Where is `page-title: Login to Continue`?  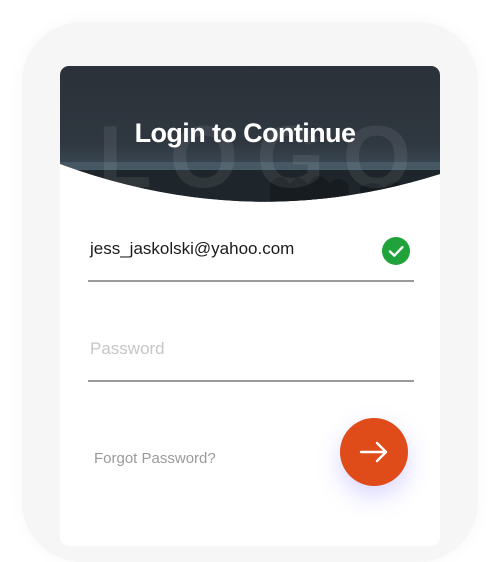
page-title: Login to Continue is located at coordinates (245, 133).